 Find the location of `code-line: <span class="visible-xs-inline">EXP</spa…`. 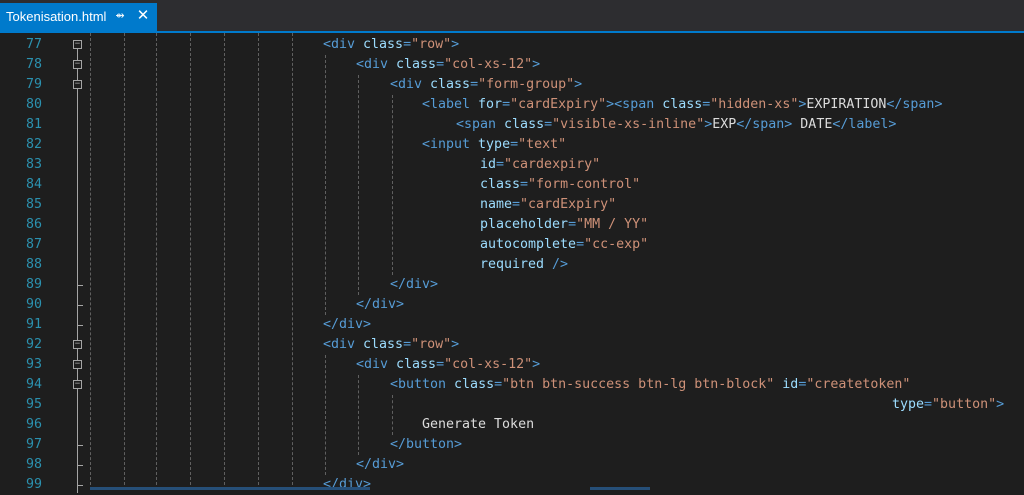

code-line: <span class="visible-xs-inline">EXP</spa… is located at coordinates (676, 125).